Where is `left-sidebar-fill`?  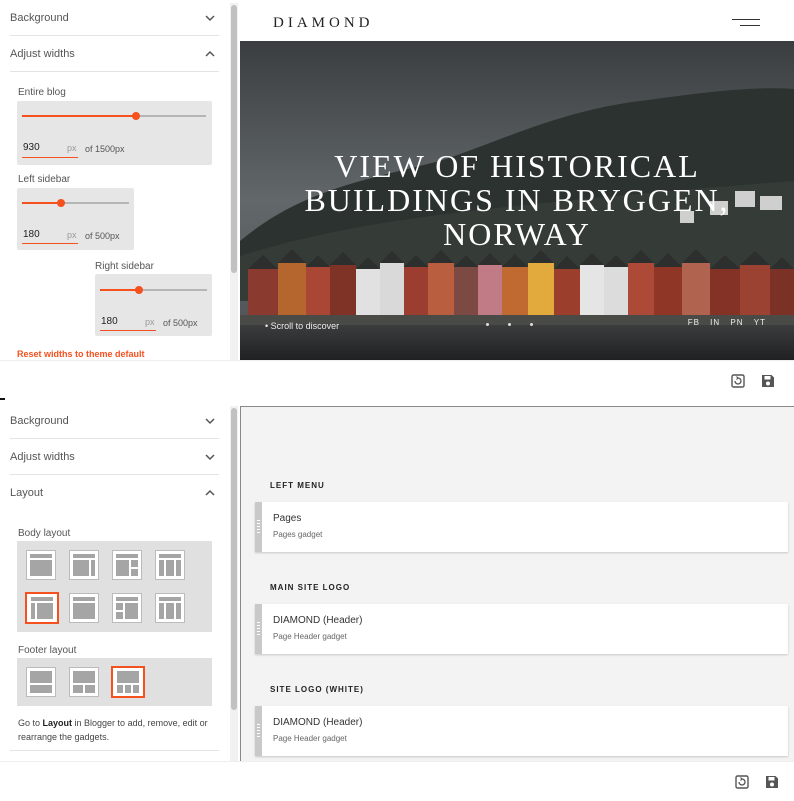
left-sidebar-fill is located at coordinates (41, 203).